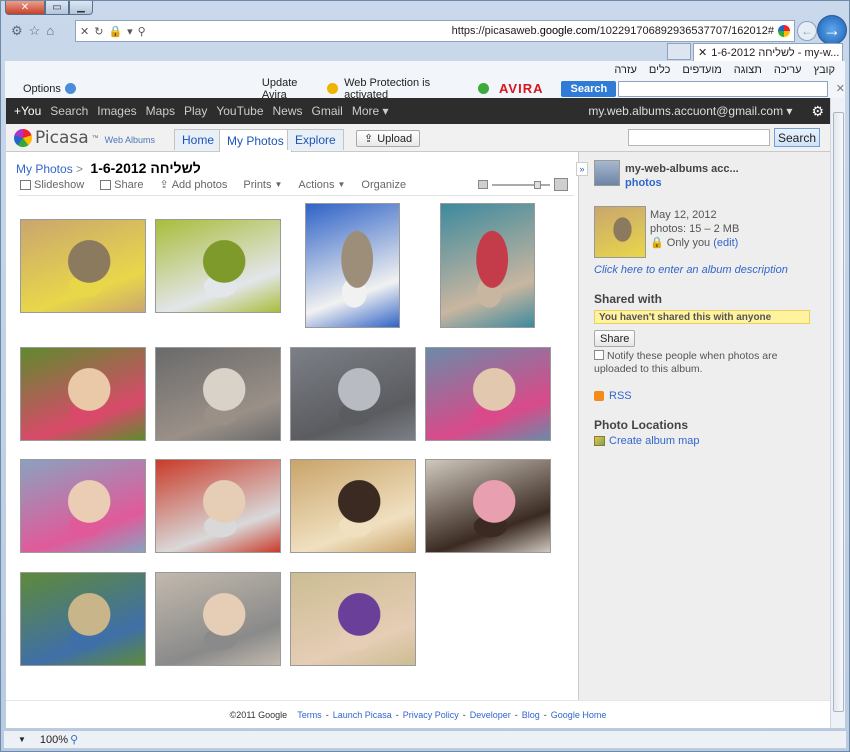  I want to click on crumb-my-photos: My Photos, so click(44, 169).